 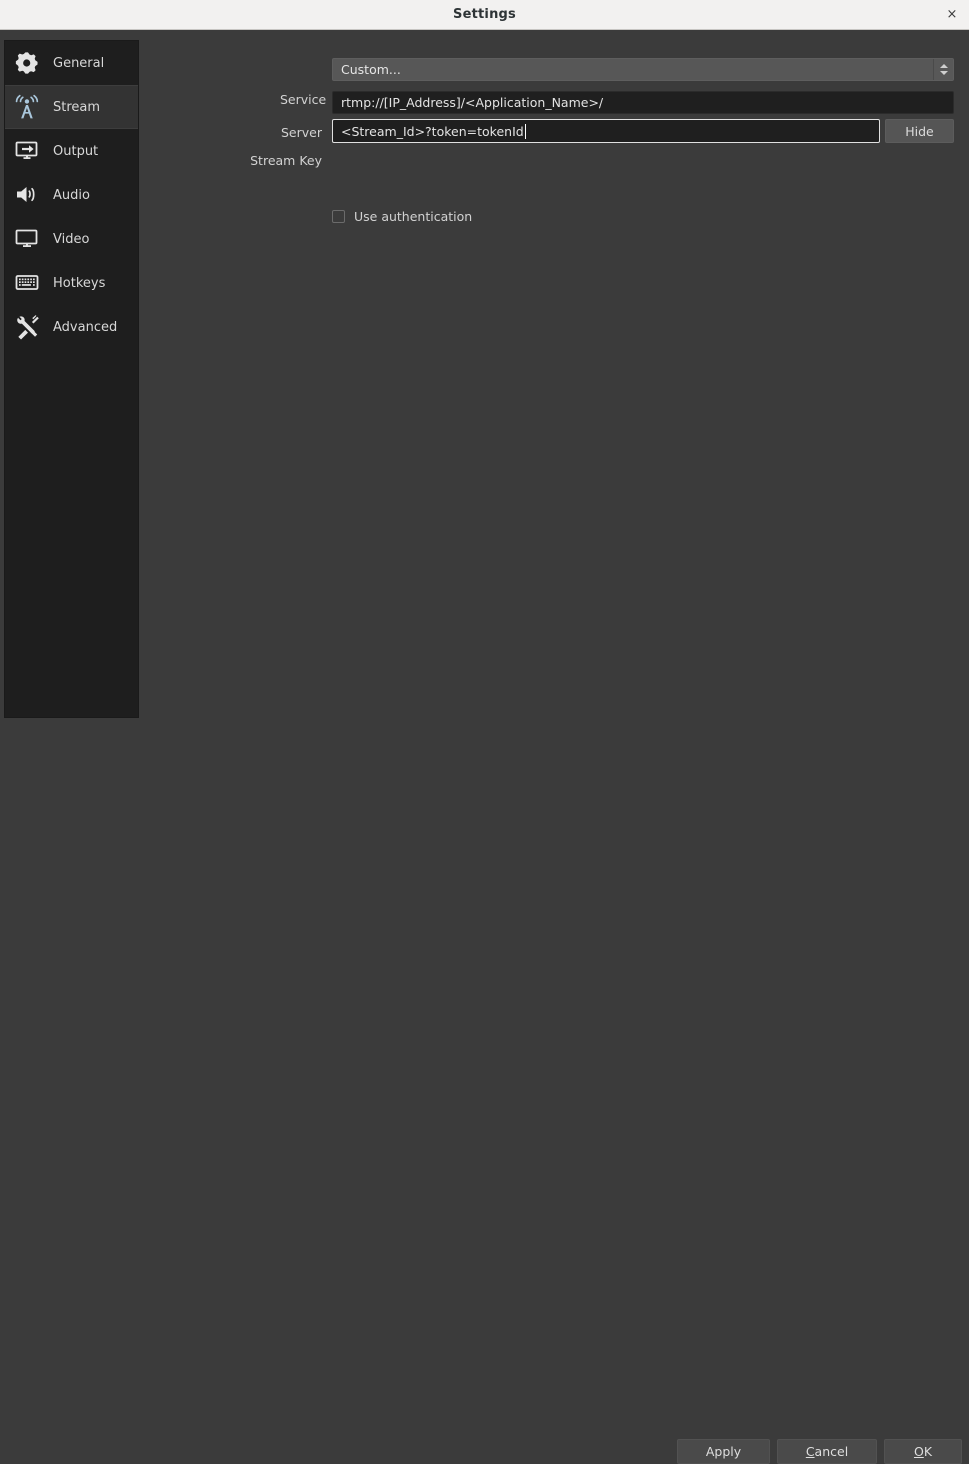 I want to click on close-icon: ×, so click(x=952, y=15).